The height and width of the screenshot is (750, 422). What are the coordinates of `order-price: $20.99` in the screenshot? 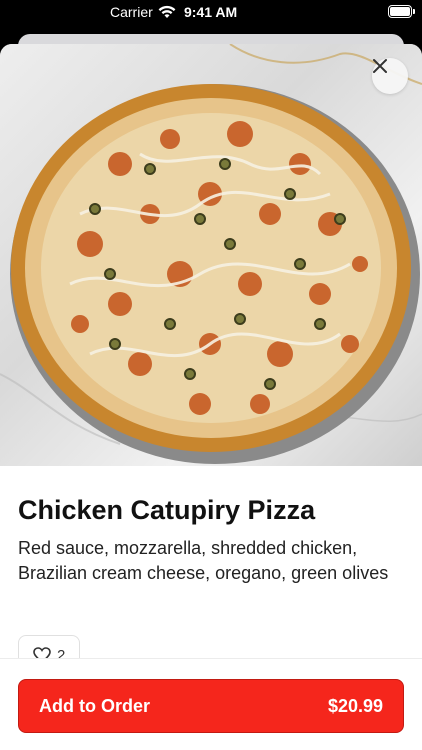 It's located at (355, 705).